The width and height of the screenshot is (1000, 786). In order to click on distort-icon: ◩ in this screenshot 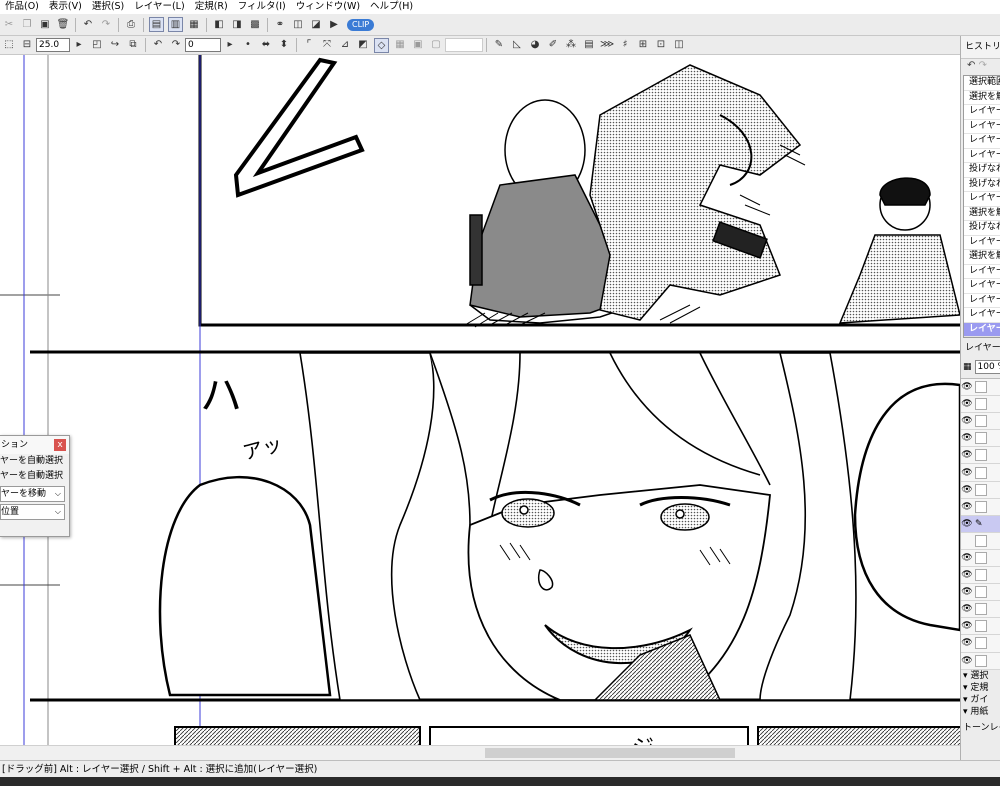, I will do `click(363, 45)`.